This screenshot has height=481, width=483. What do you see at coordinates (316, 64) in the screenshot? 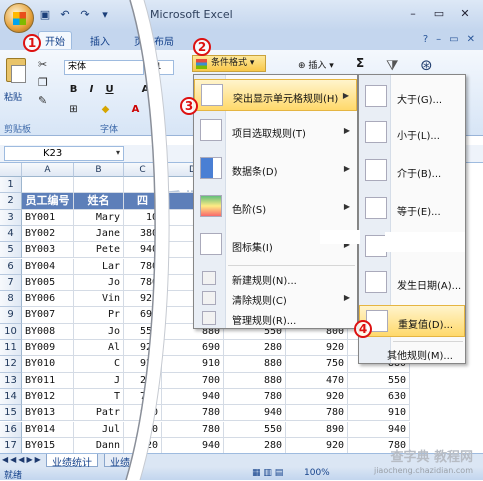
I see `insert-cells-button: ⊕ 插入 ▾` at bounding box center [316, 64].